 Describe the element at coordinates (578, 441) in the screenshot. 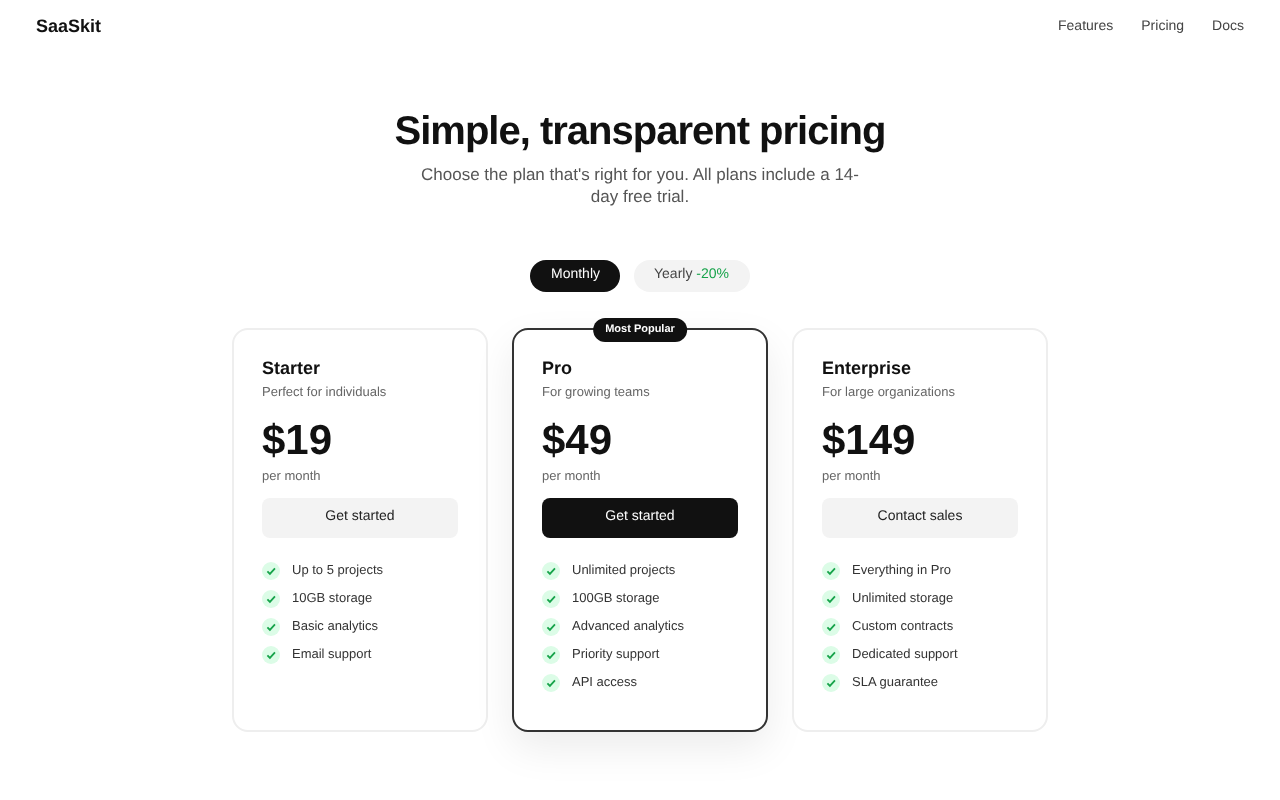

I see `plan-price: $49` at that location.